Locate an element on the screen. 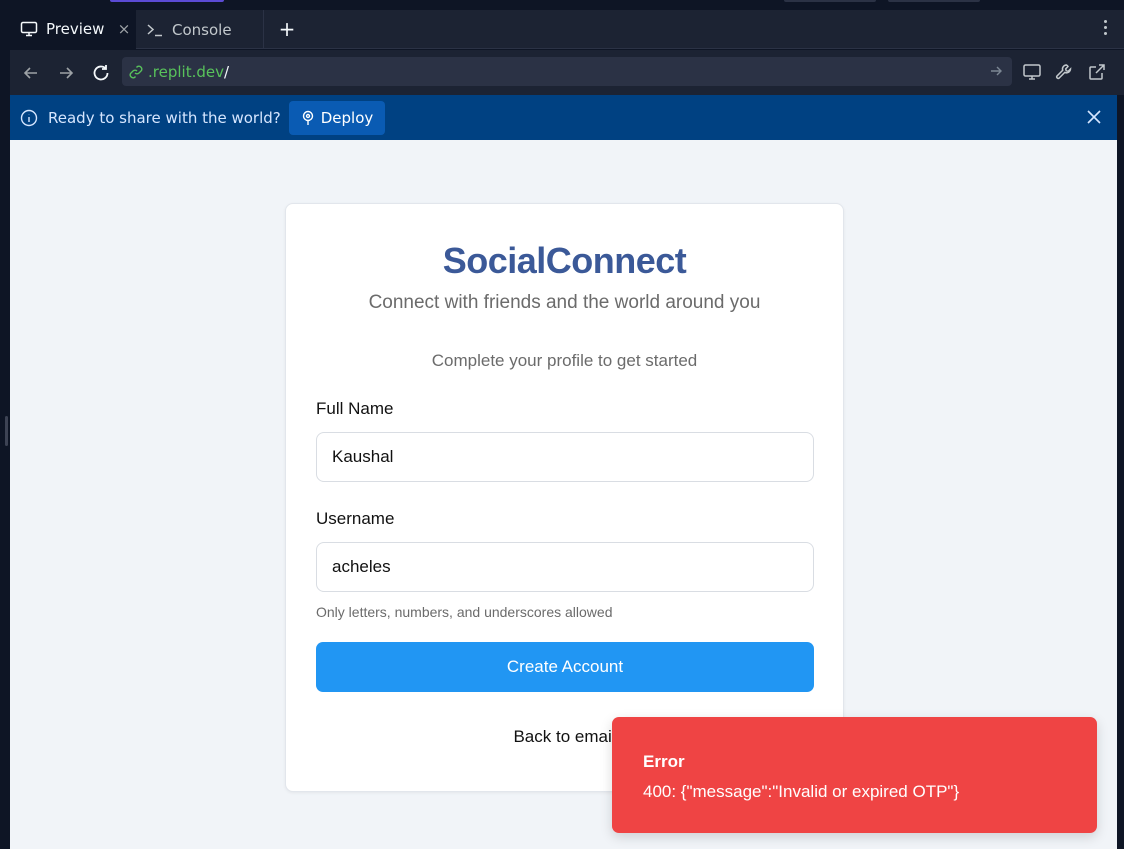 This screenshot has width=1124, height=849. back-arrow-icon is located at coordinates (31, 73).